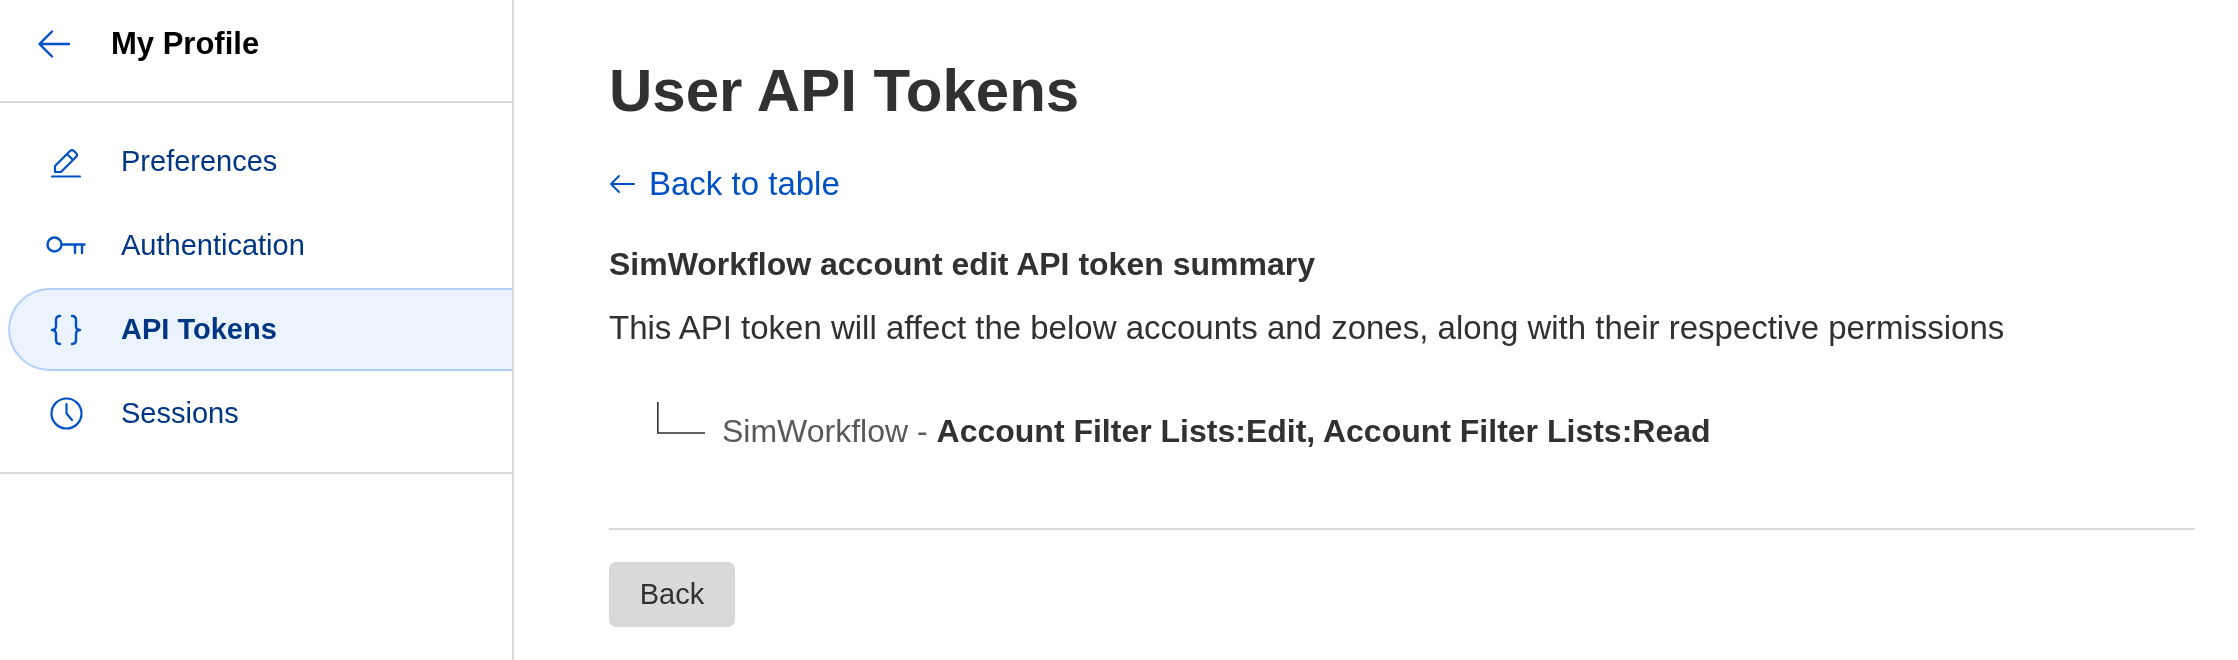  What do you see at coordinates (622, 184) in the screenshot?
I see `arrow-left-icon` at bounding box center [622, 184].